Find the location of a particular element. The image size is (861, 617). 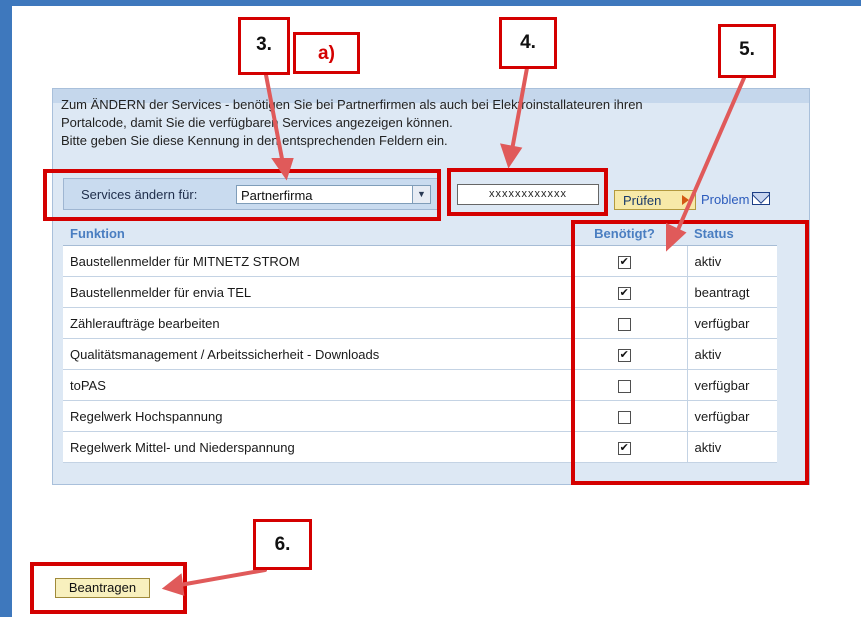

callout-4: 4. is located at coordinates (528, 43).